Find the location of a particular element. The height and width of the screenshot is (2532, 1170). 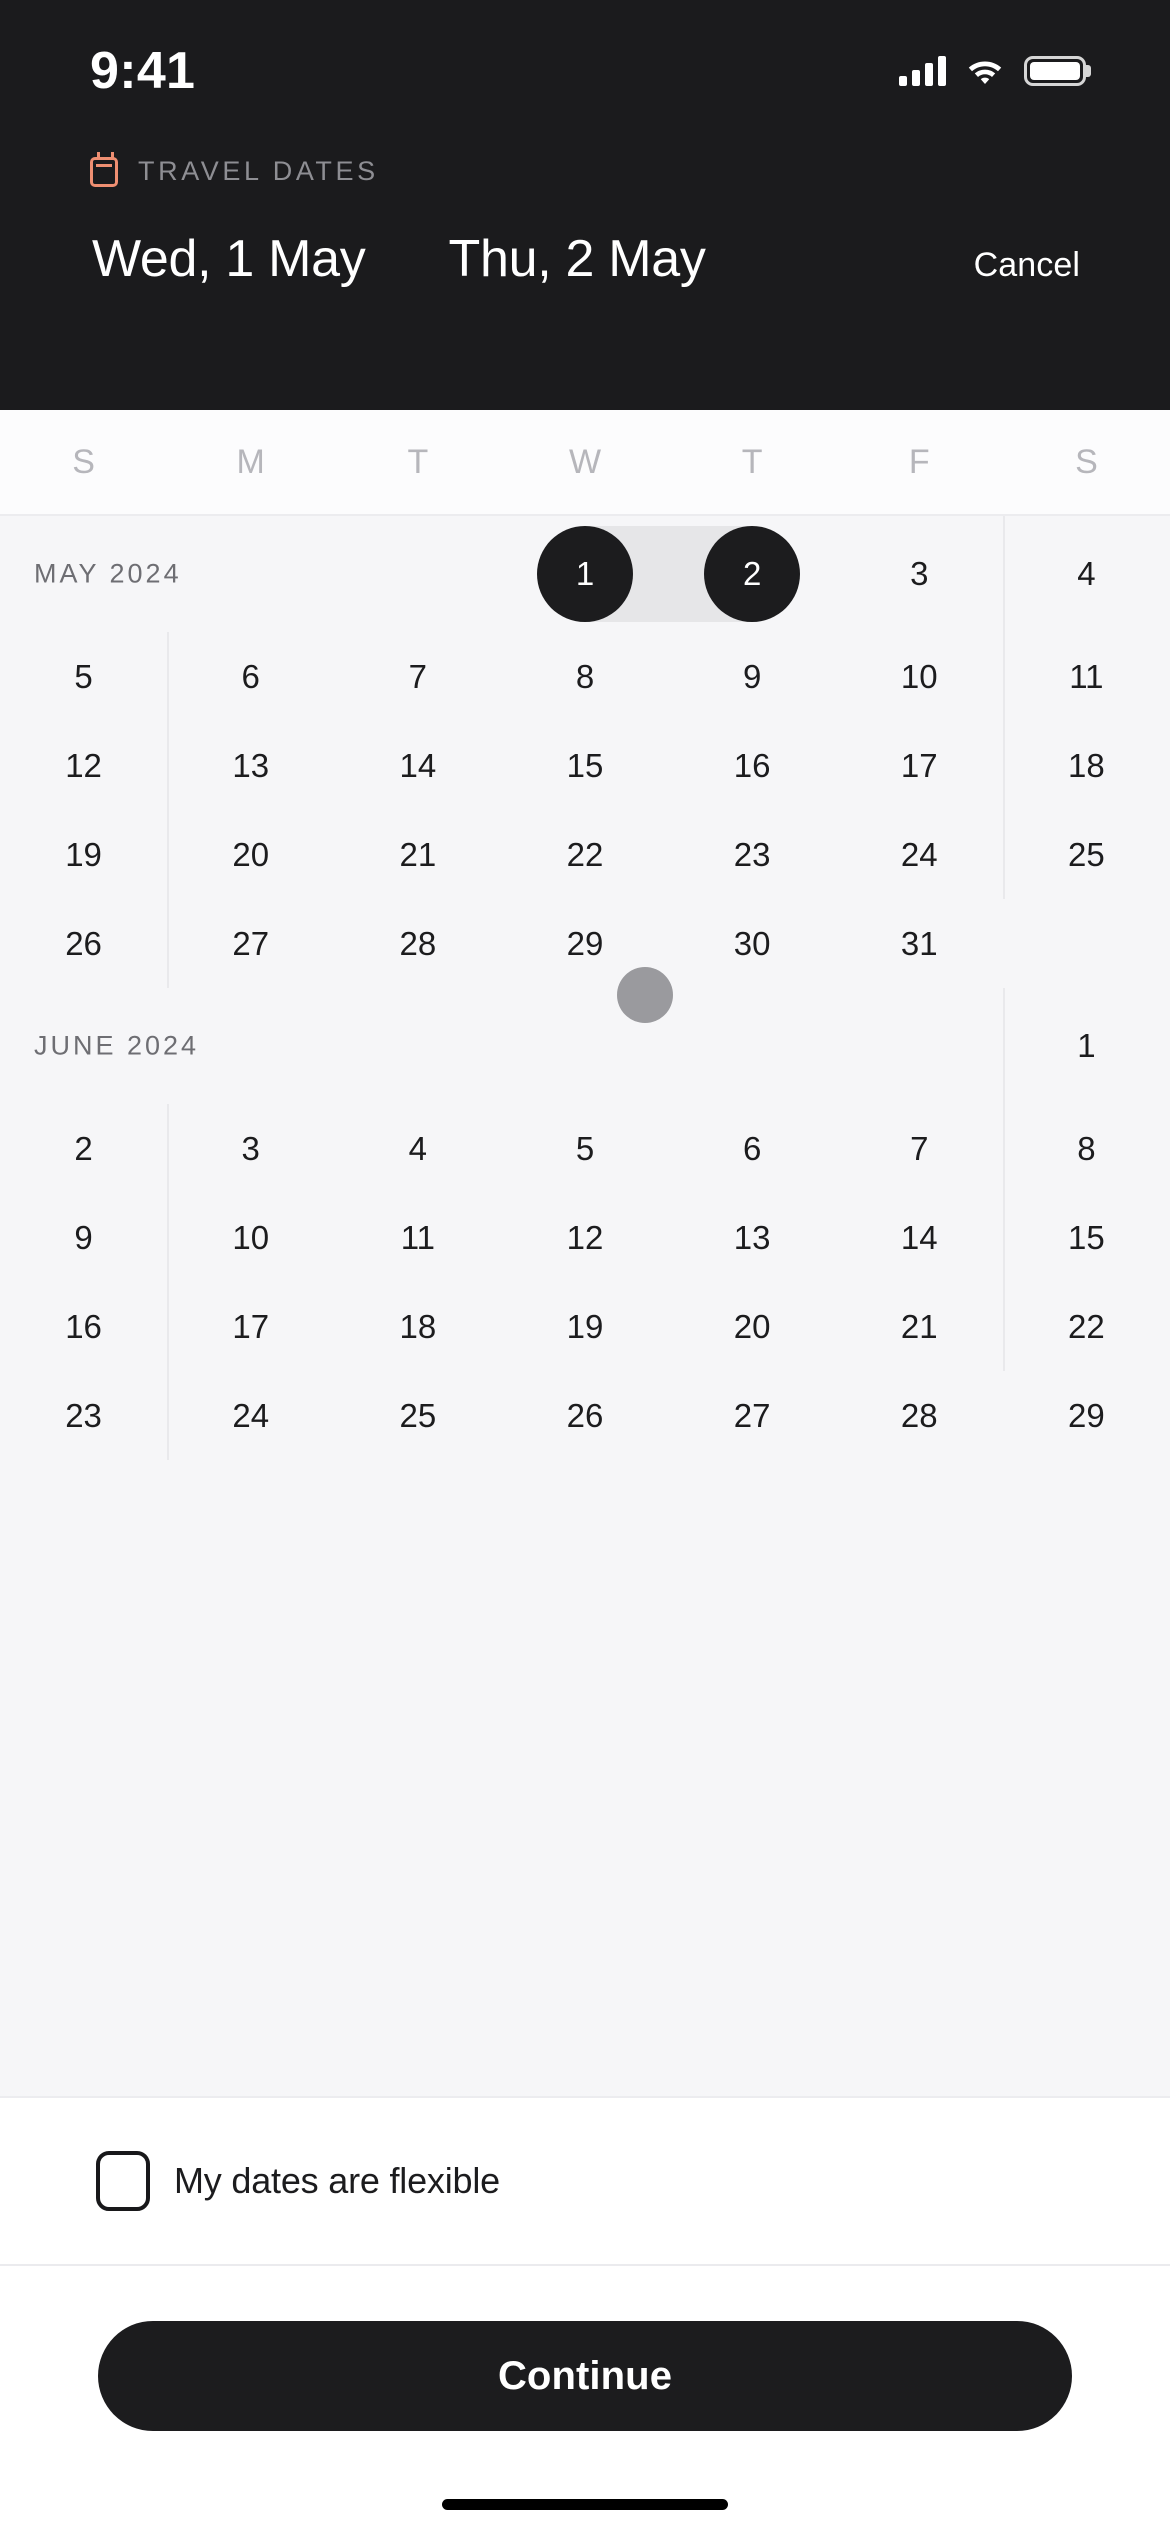

calendar-week-row: 19 20 21 22 23 24 25 is located at coordinates (585, 854).